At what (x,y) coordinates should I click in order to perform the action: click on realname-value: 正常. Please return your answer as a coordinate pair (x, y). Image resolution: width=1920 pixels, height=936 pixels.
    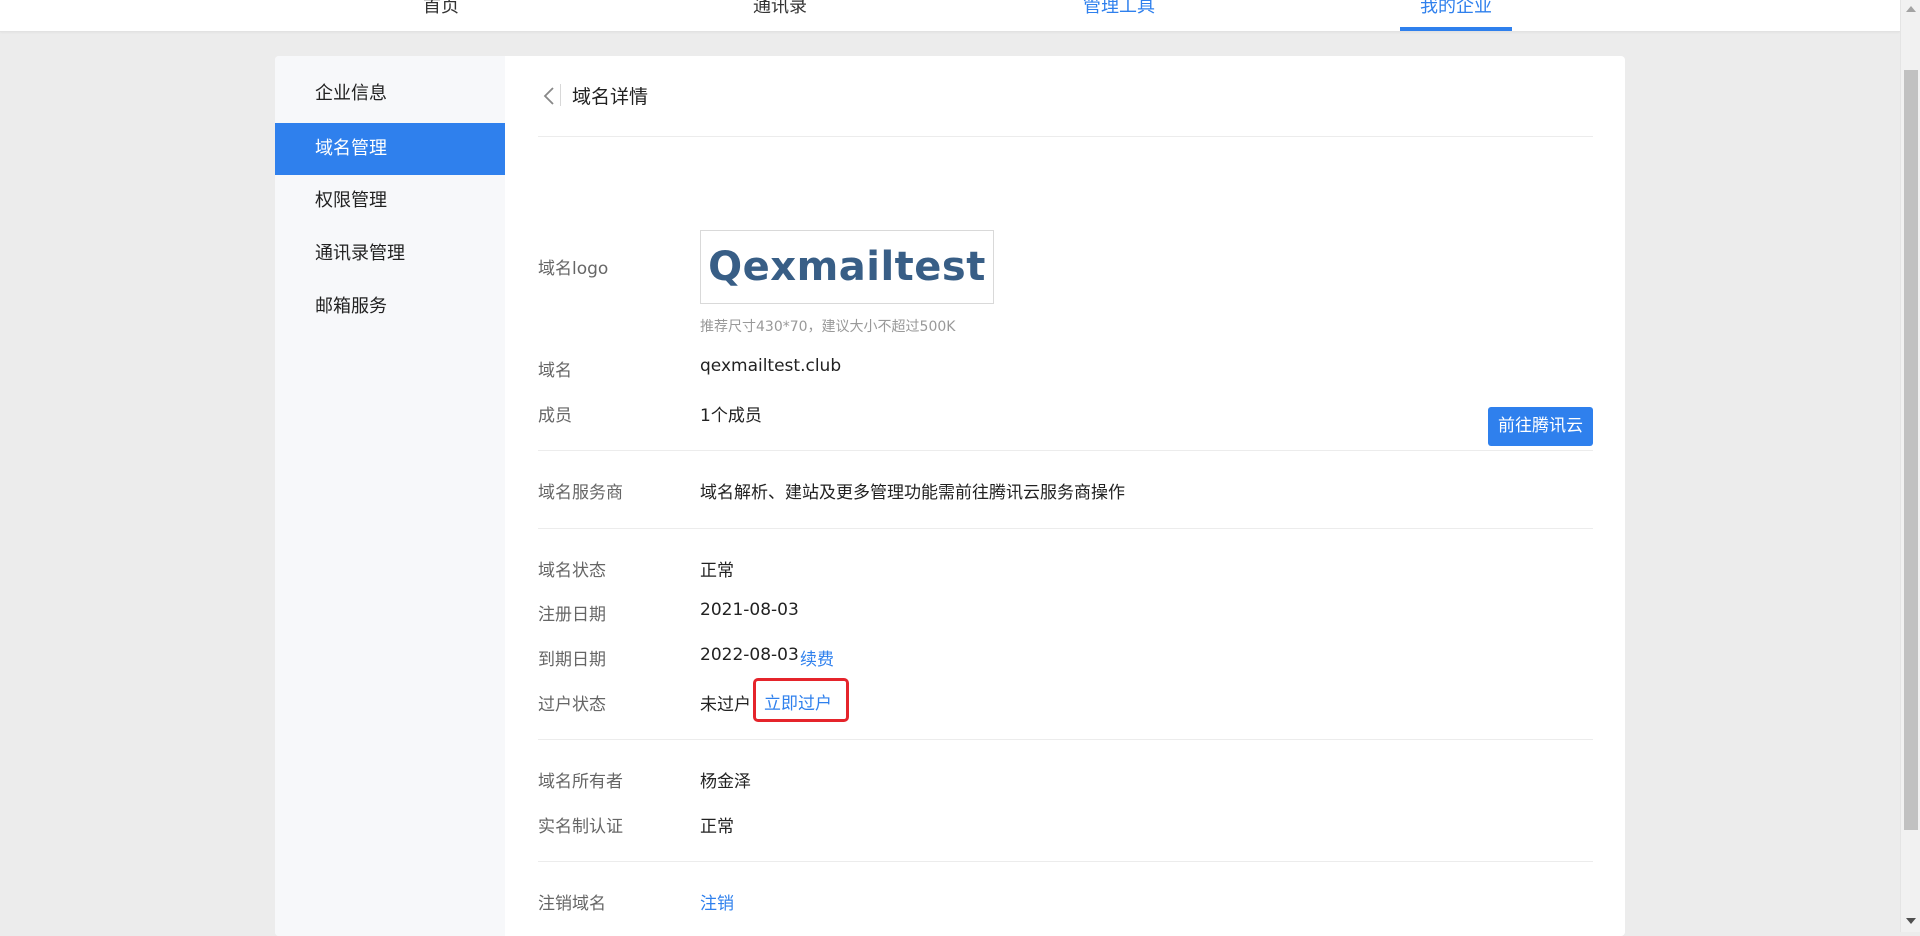
    Looking at the image, I should click on (717, 827).